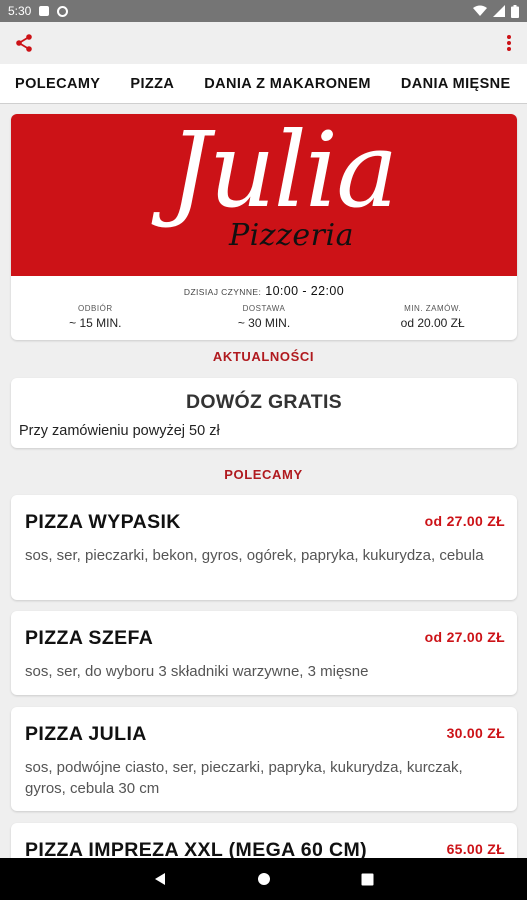  Describe the element at coordinates (119, 431) in the screenshot. I see `news-text: Przy zamówieniu powyżej 50 zł` at that location.